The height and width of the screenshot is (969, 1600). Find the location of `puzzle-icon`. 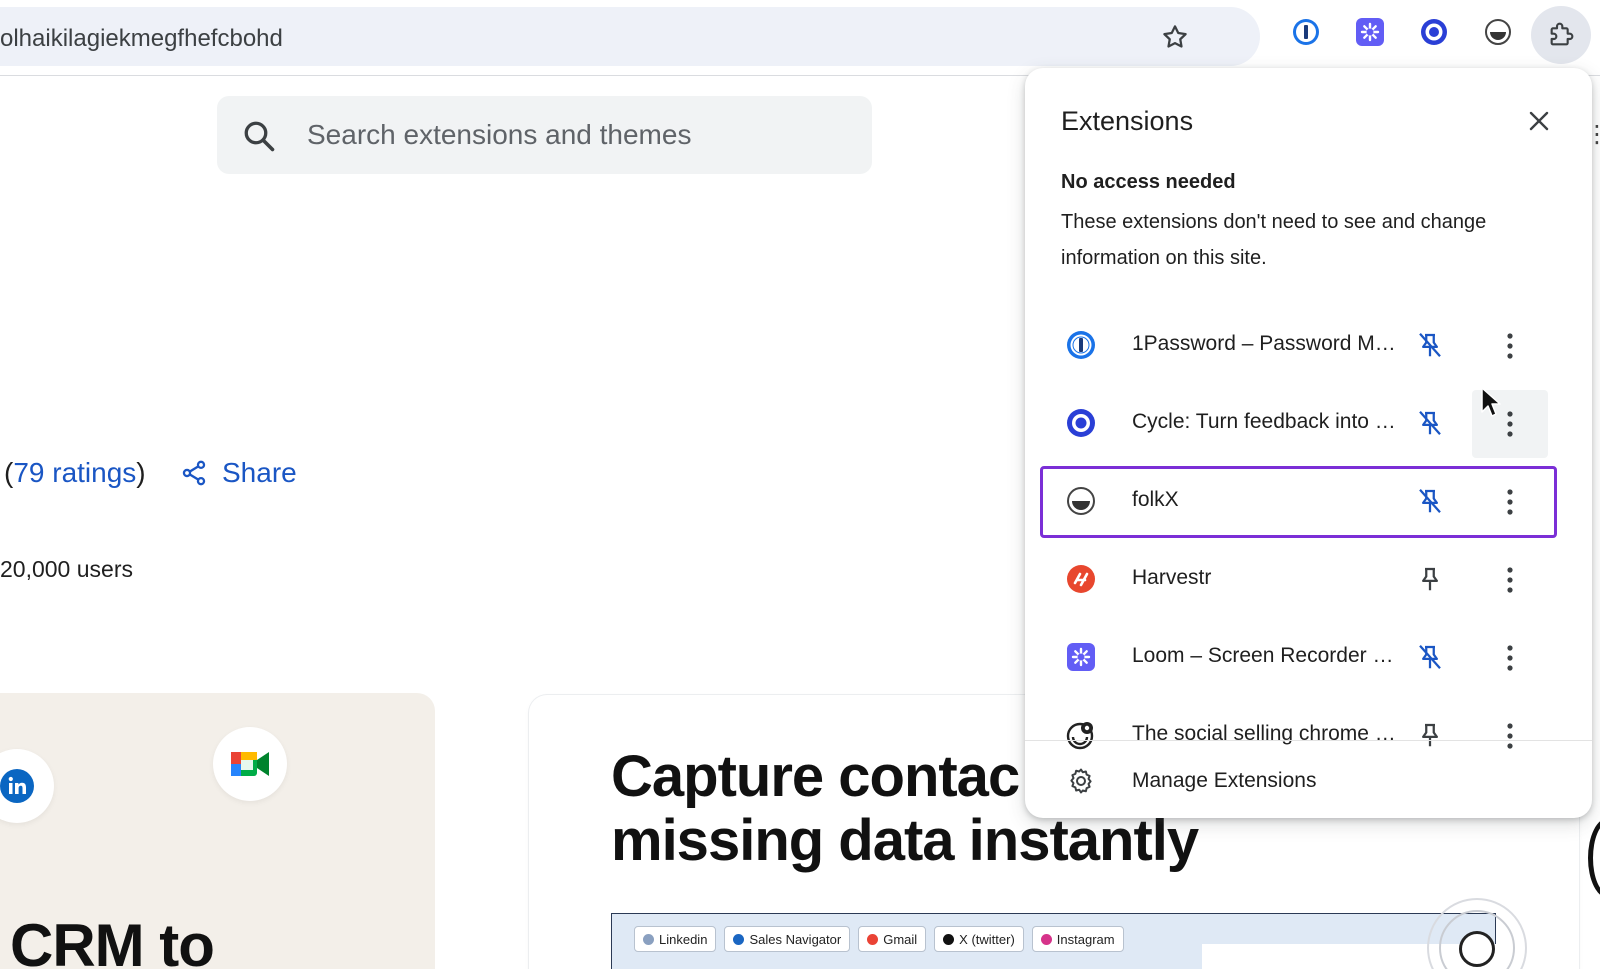

puzzle-icon is located at coordinates (1561, 35).